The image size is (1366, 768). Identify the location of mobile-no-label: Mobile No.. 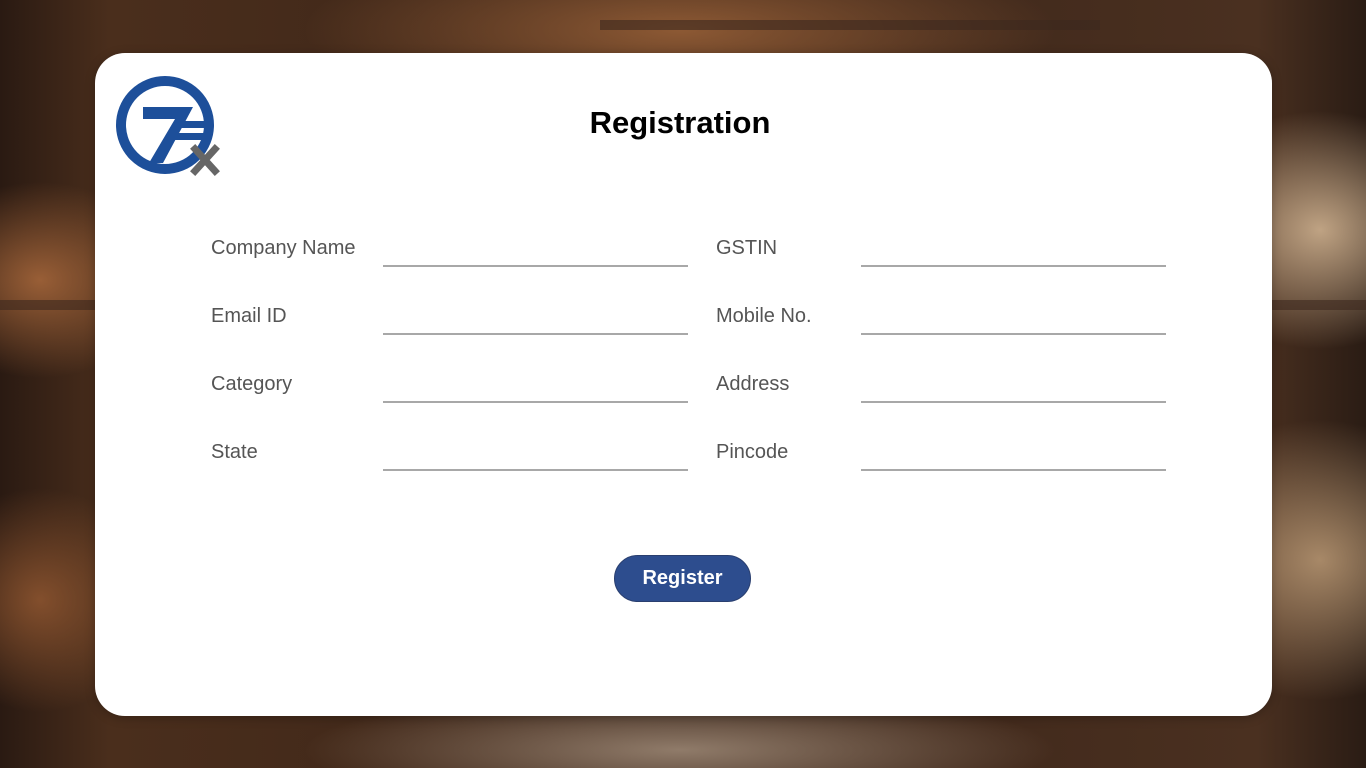
(764, 316).